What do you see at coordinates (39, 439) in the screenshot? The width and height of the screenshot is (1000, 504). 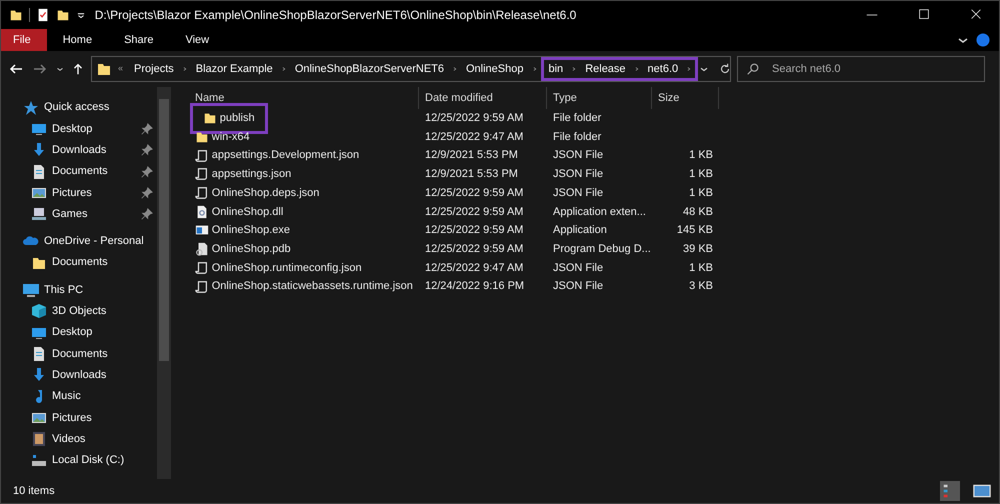 I see `film-icon` at bounding box center [39, 439].